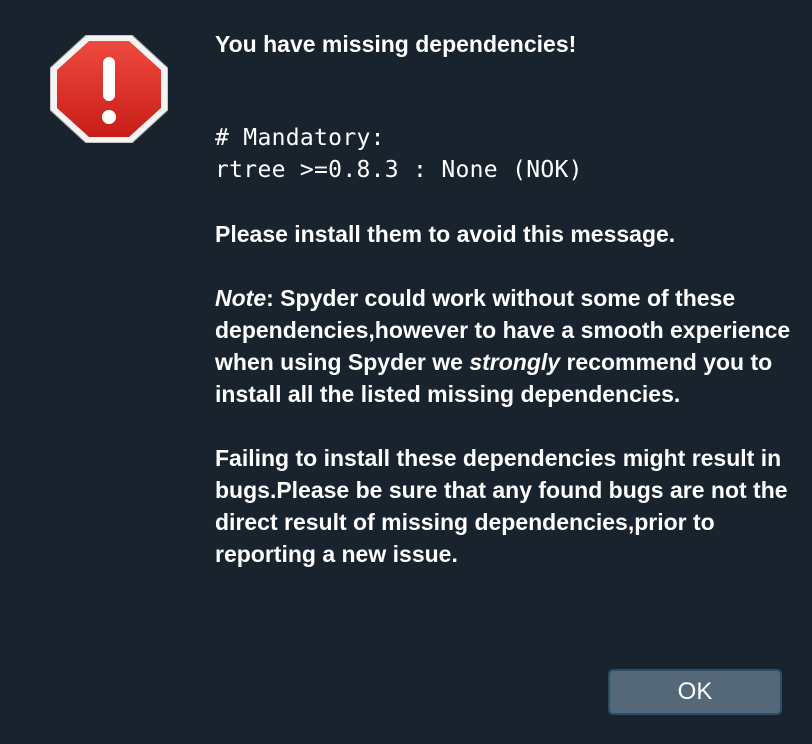 The width and height of the screenshot is (812, 744). I want to click on ok-button: OK, so click(695, 692).